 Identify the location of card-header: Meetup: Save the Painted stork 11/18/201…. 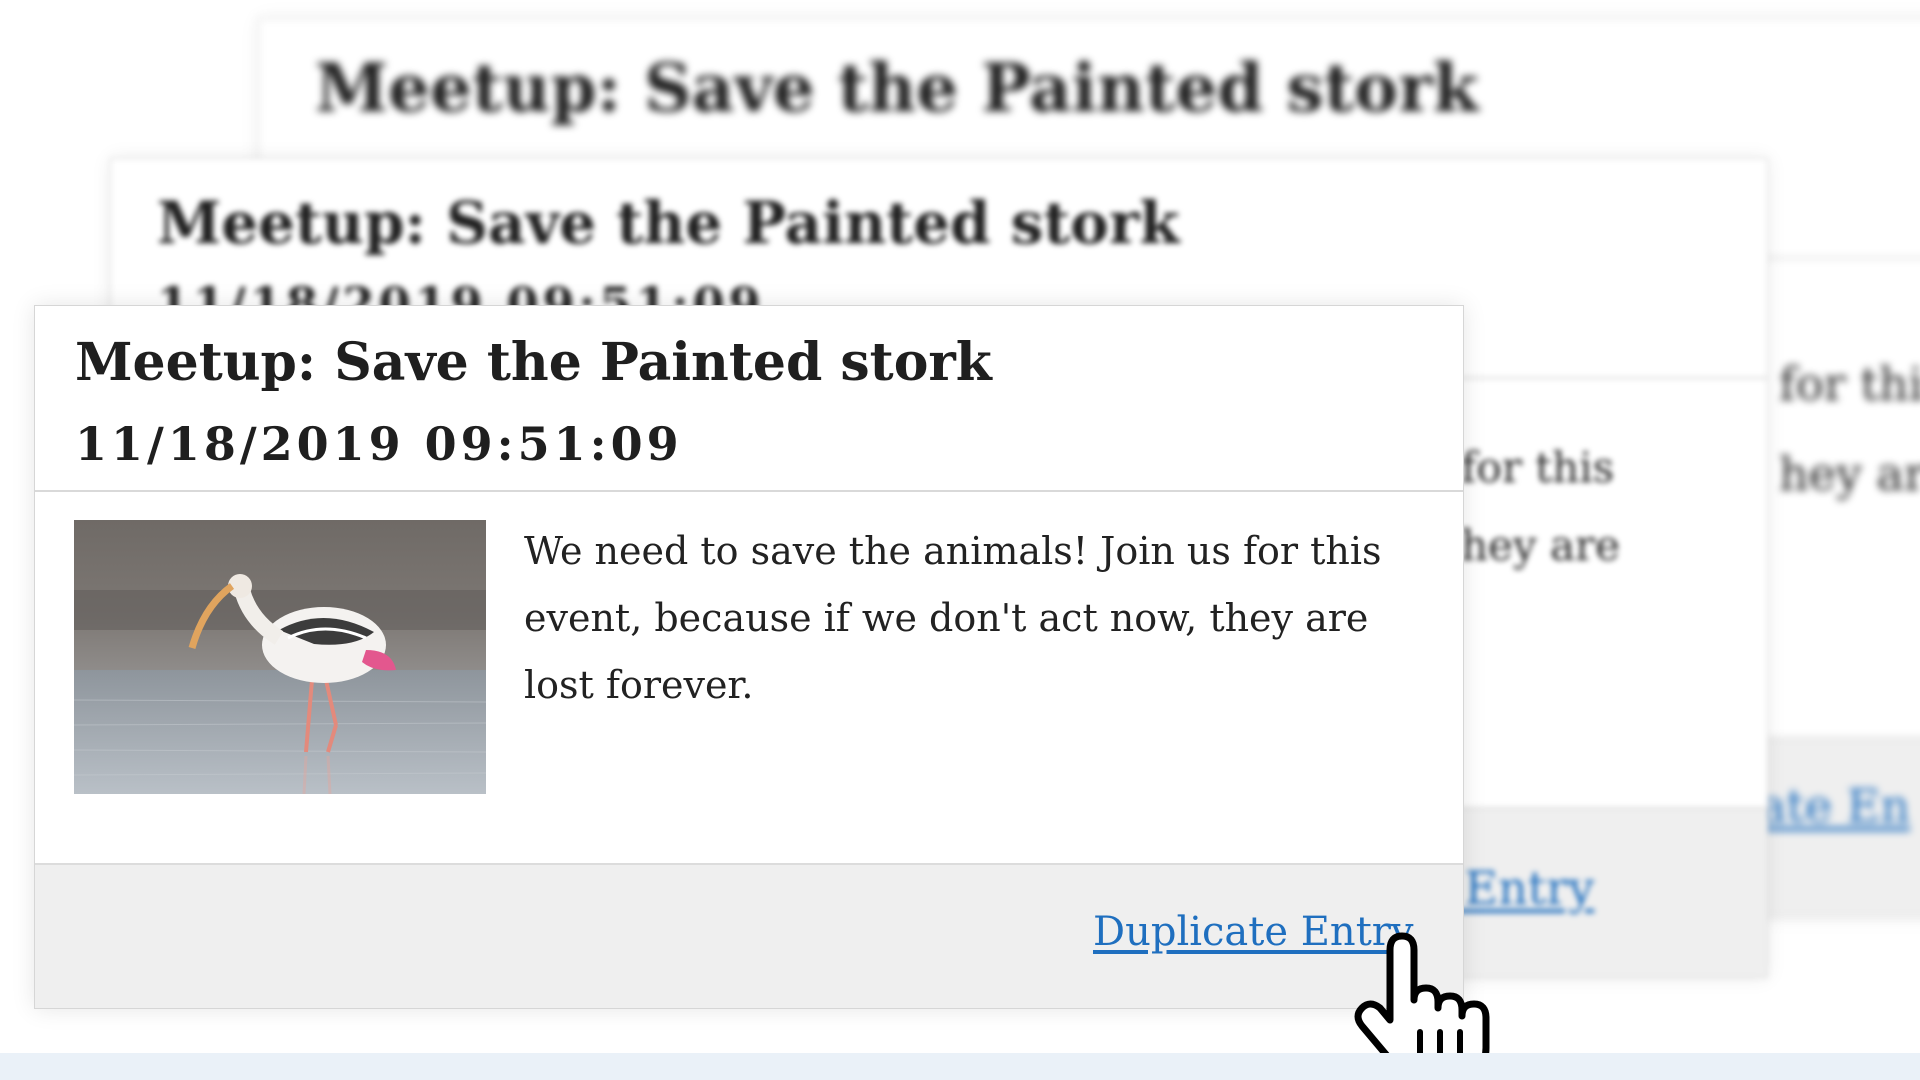
(749, 399).